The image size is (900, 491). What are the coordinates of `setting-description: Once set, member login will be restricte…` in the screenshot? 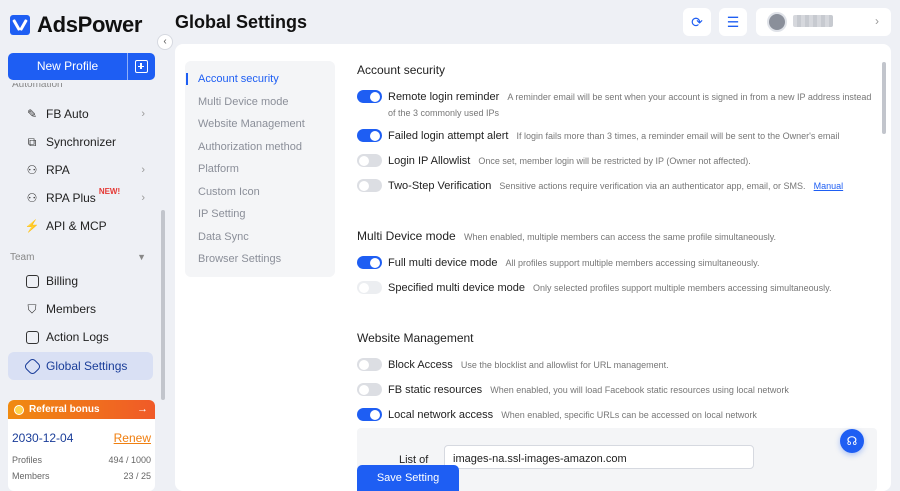 It's located at (614, 161).